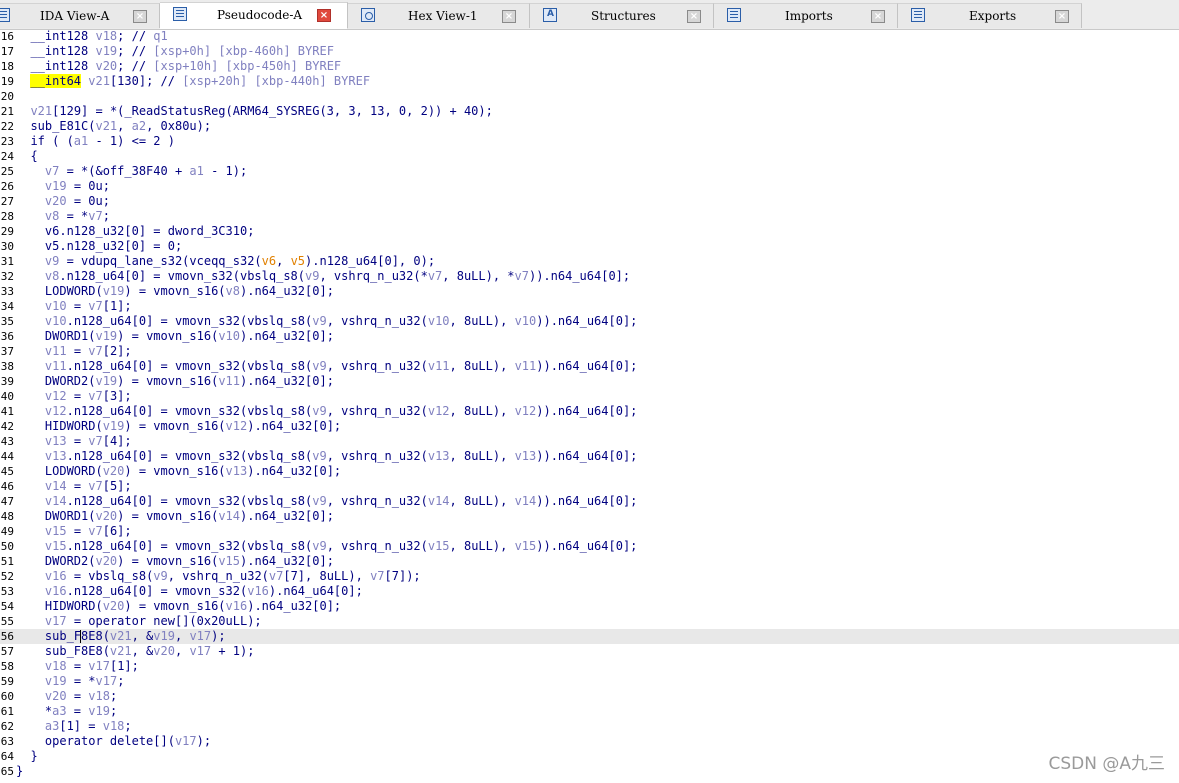  Describe the element at coordinates (589, 171) in the screenshot. I see `code-line: 25 v7 = *(&off_38F40 + a1 - 1);` at that location.